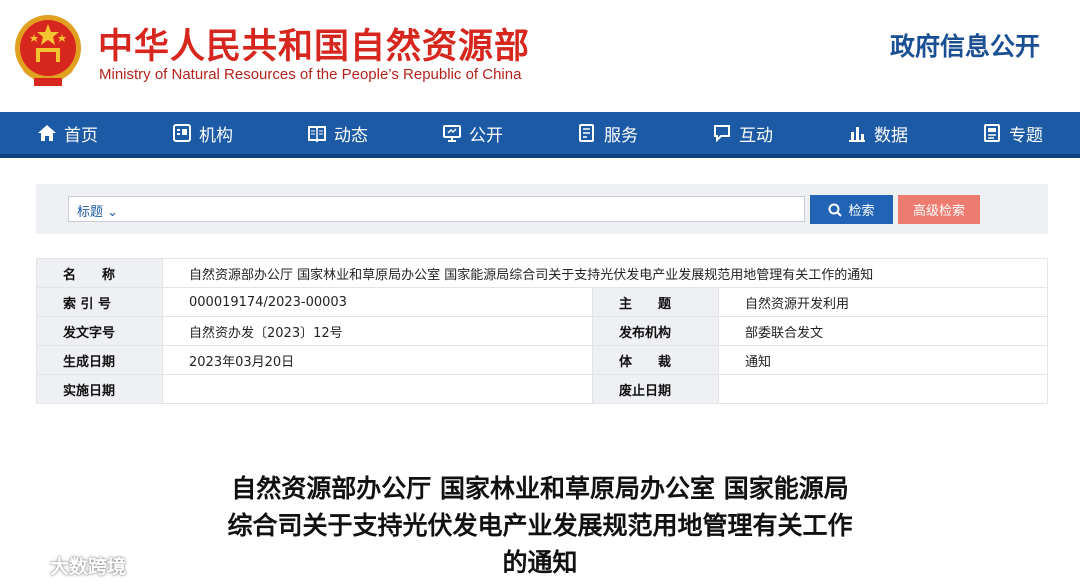  I want to click on nav-item-home: 首页, so click(67, 133).